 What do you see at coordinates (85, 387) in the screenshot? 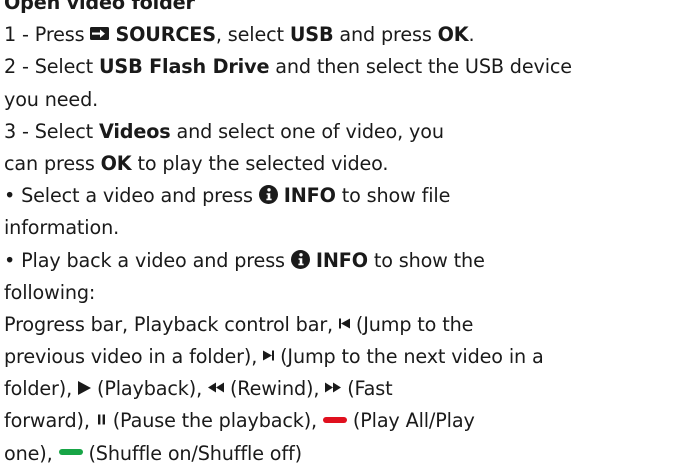
I see `play-icon` at bounding box center [85, 387].